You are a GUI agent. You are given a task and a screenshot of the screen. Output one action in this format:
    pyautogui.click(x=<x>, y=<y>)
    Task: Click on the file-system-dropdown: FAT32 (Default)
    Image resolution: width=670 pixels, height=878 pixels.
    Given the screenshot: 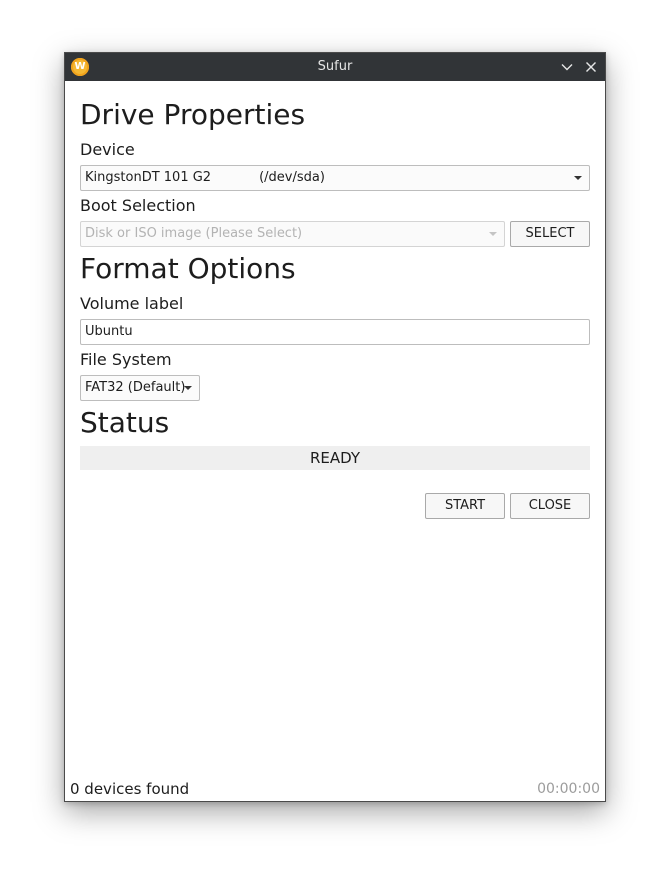 What is the action you would take?
    pyautogui.click(x=140, y=388)
    